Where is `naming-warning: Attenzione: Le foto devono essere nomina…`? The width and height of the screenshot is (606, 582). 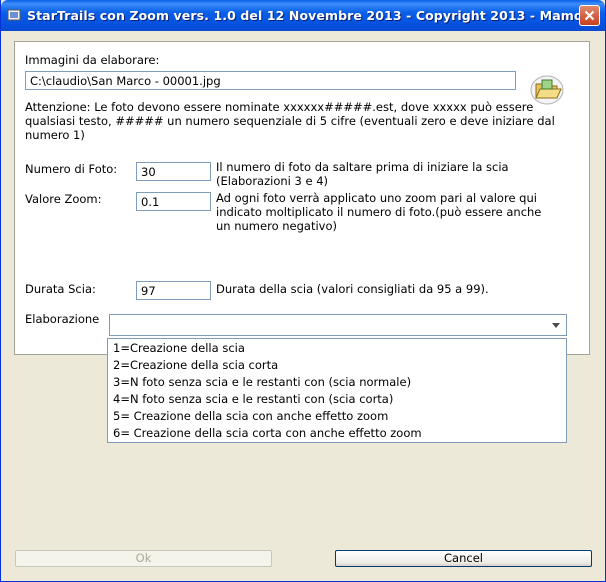
naming-warning: Attenzione: Le foto devono essere nomina… is located at coordinates (290, 121).